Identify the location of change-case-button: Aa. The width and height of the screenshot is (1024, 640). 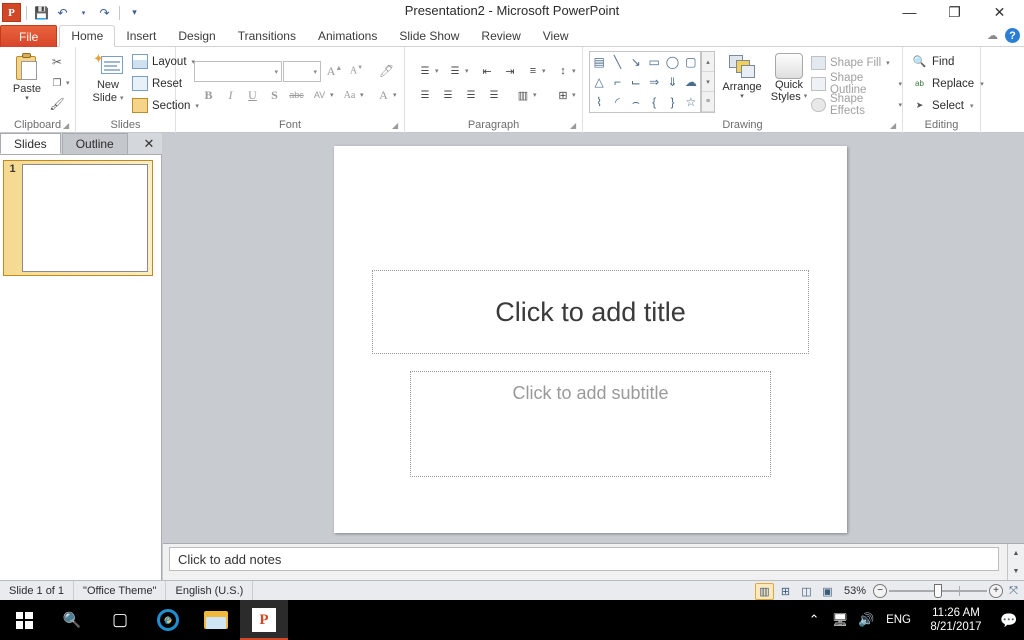
(349, 95).